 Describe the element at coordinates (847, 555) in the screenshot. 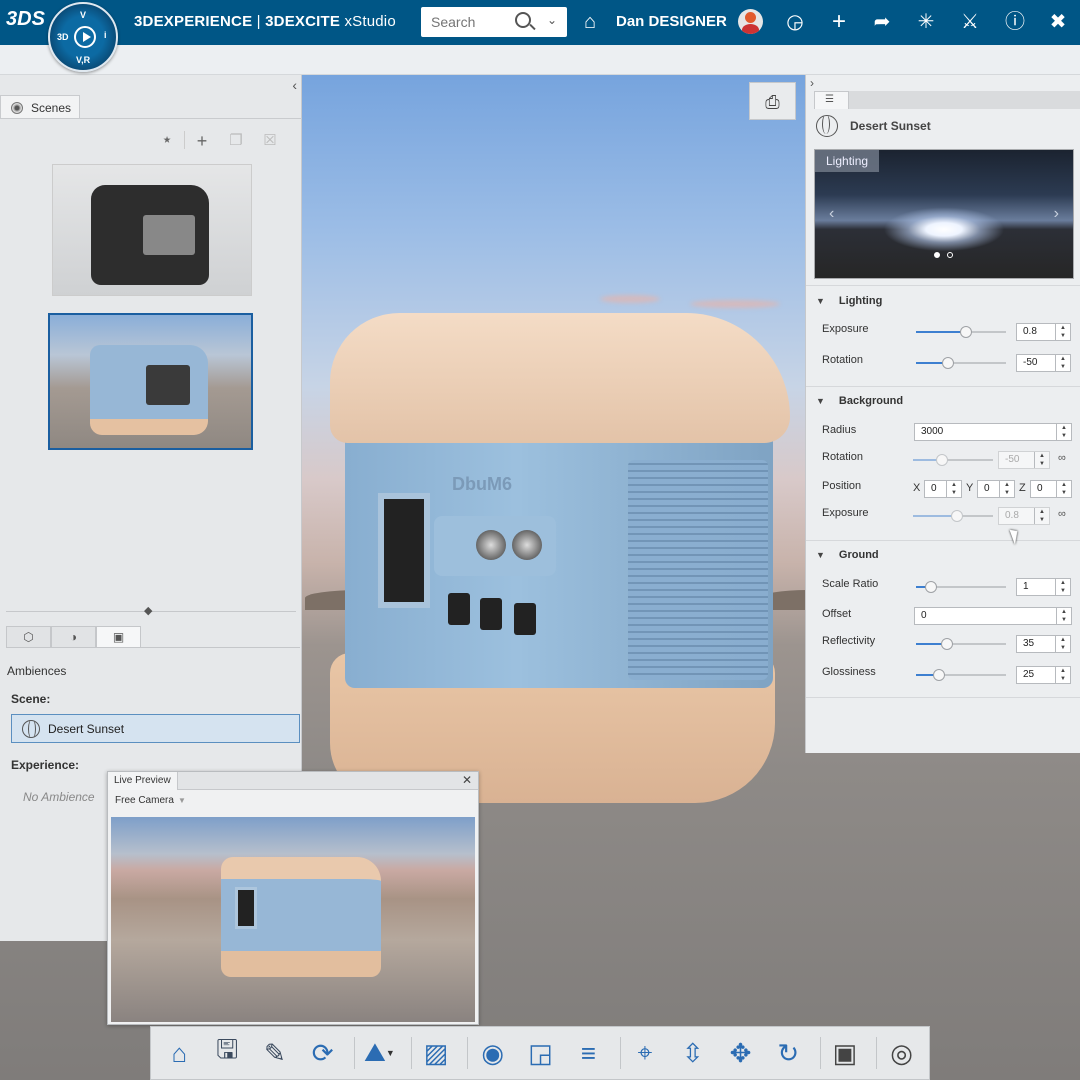

I see `section-ground-header: ▼ Ground` at that location.